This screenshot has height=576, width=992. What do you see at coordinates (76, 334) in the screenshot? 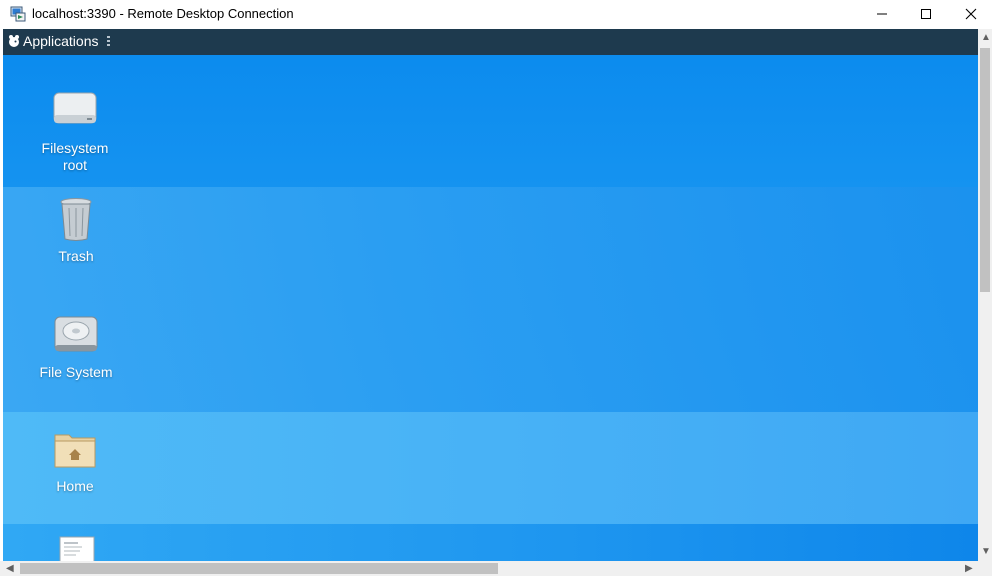
I see `harddisk-icon` at bounding box center [76, 334].